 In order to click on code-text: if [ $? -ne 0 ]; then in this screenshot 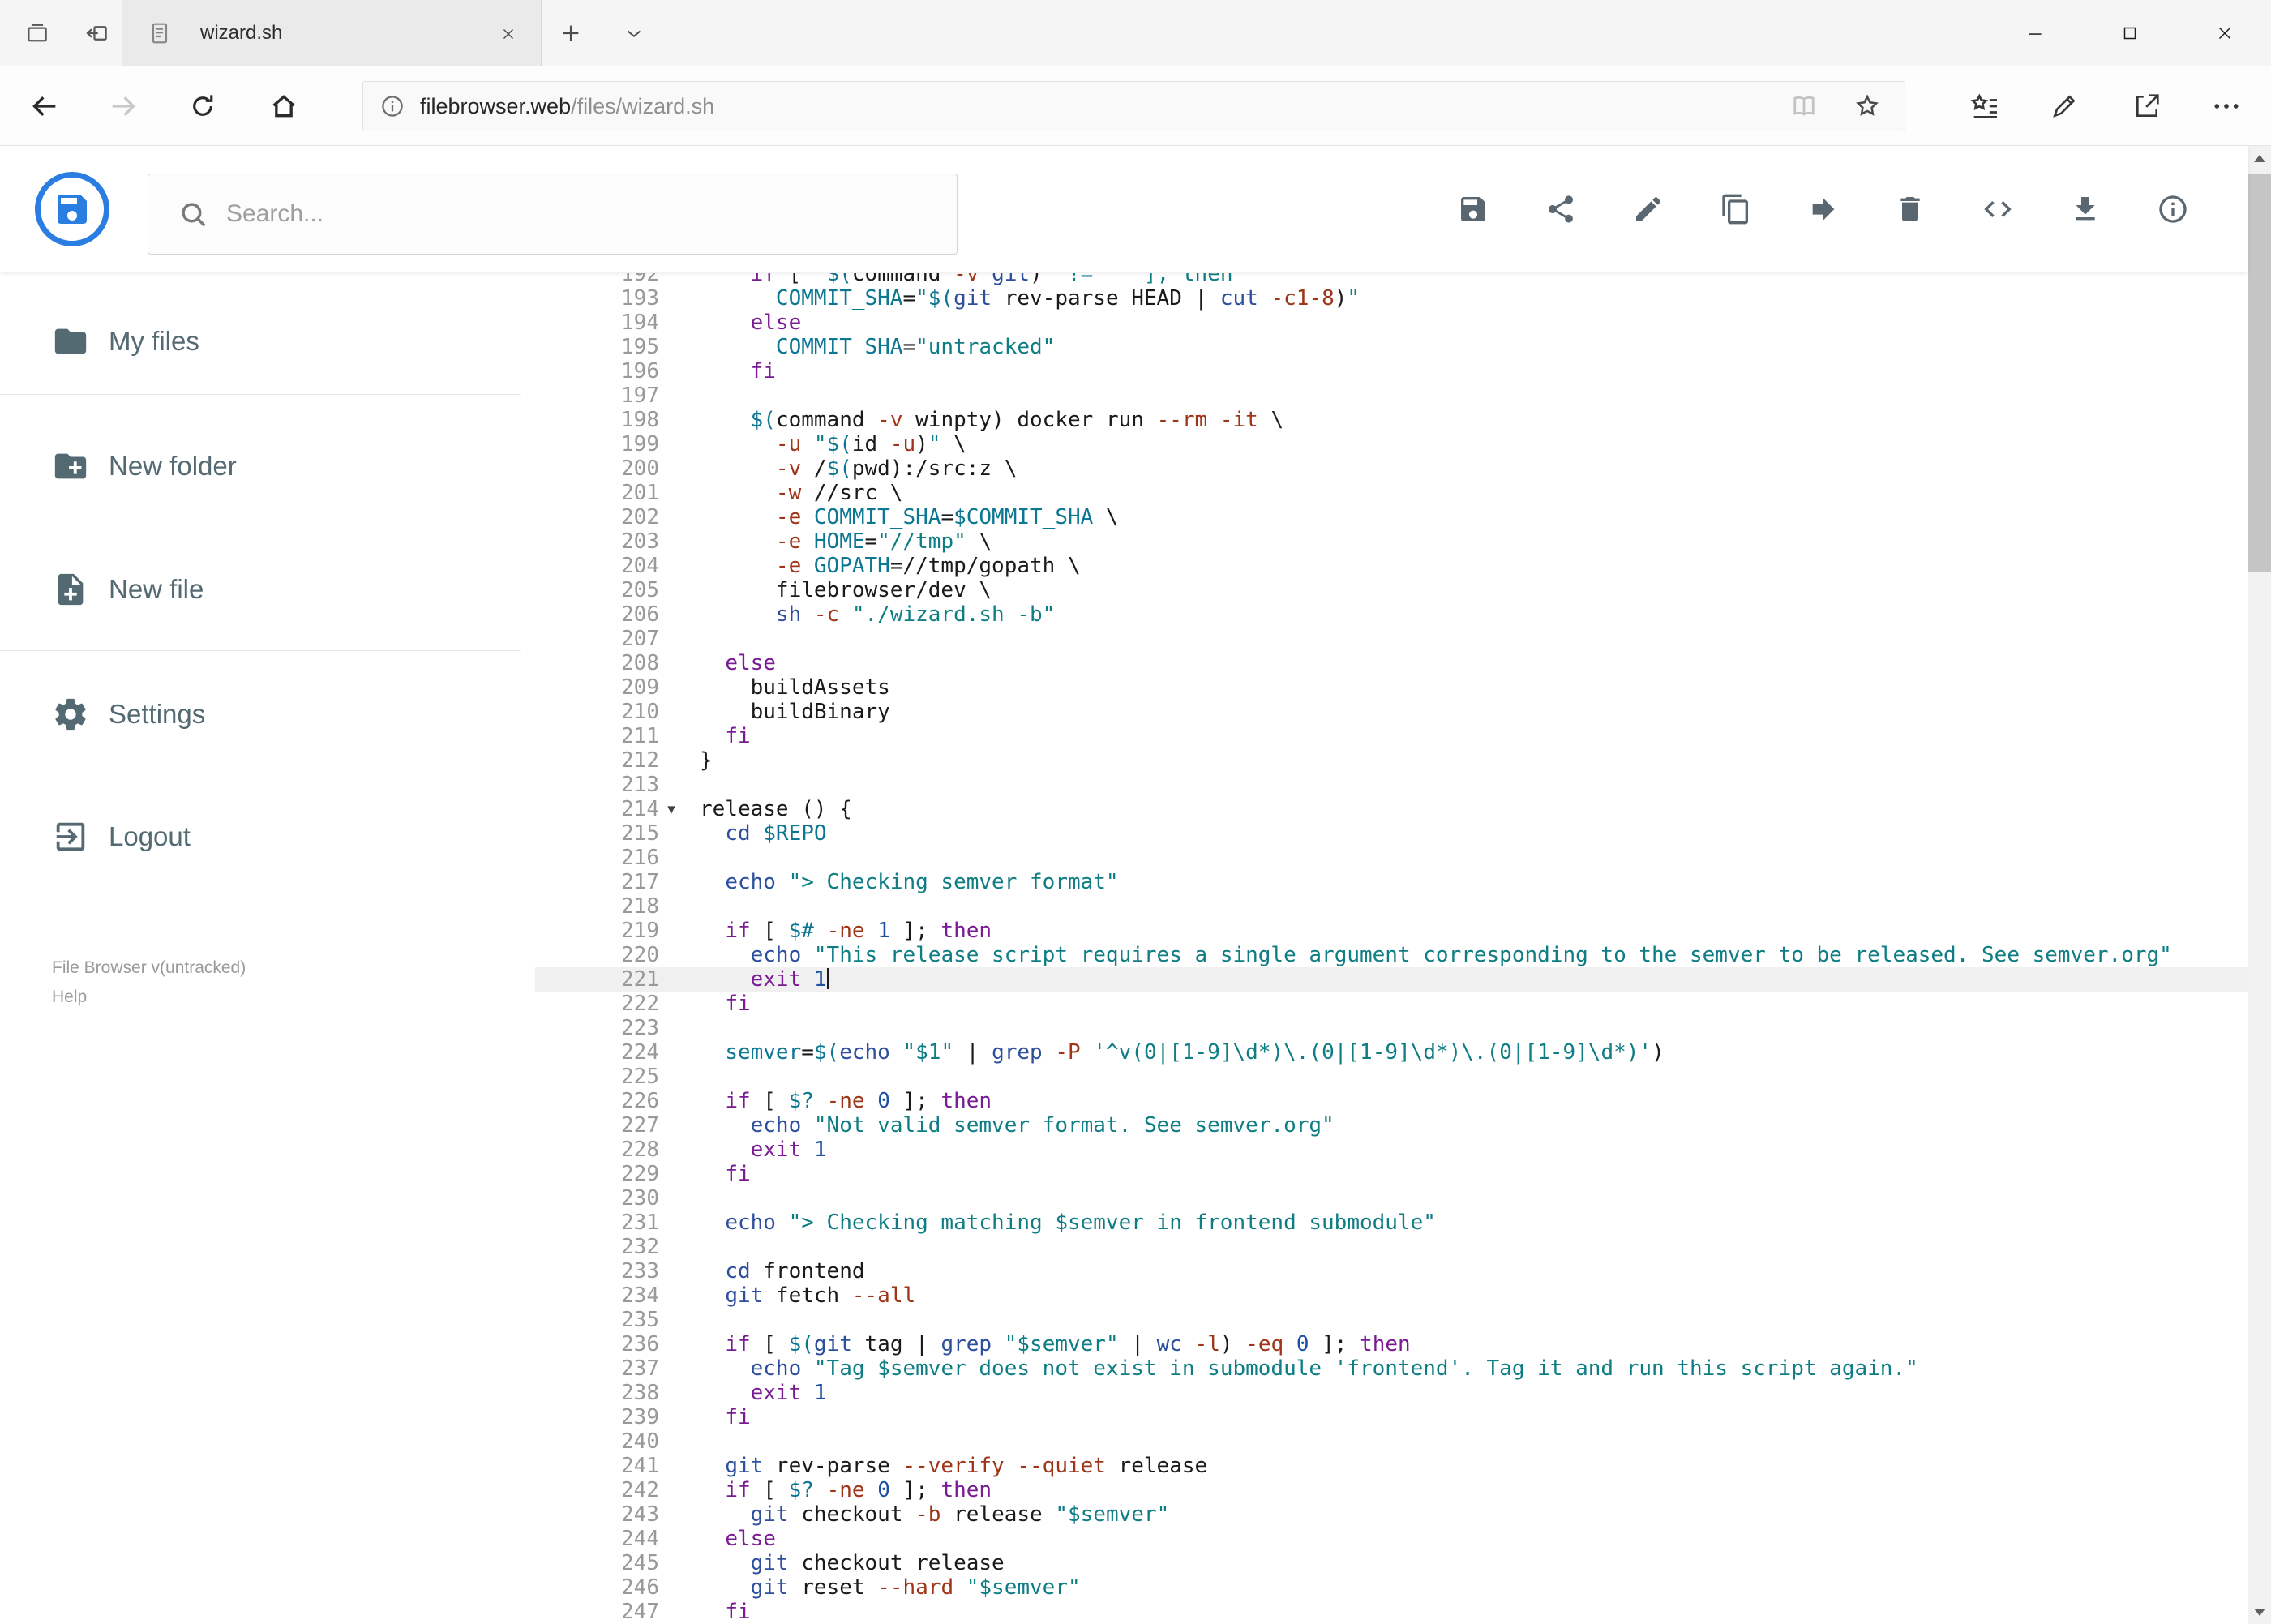, I will do `click(837, 1101)`.